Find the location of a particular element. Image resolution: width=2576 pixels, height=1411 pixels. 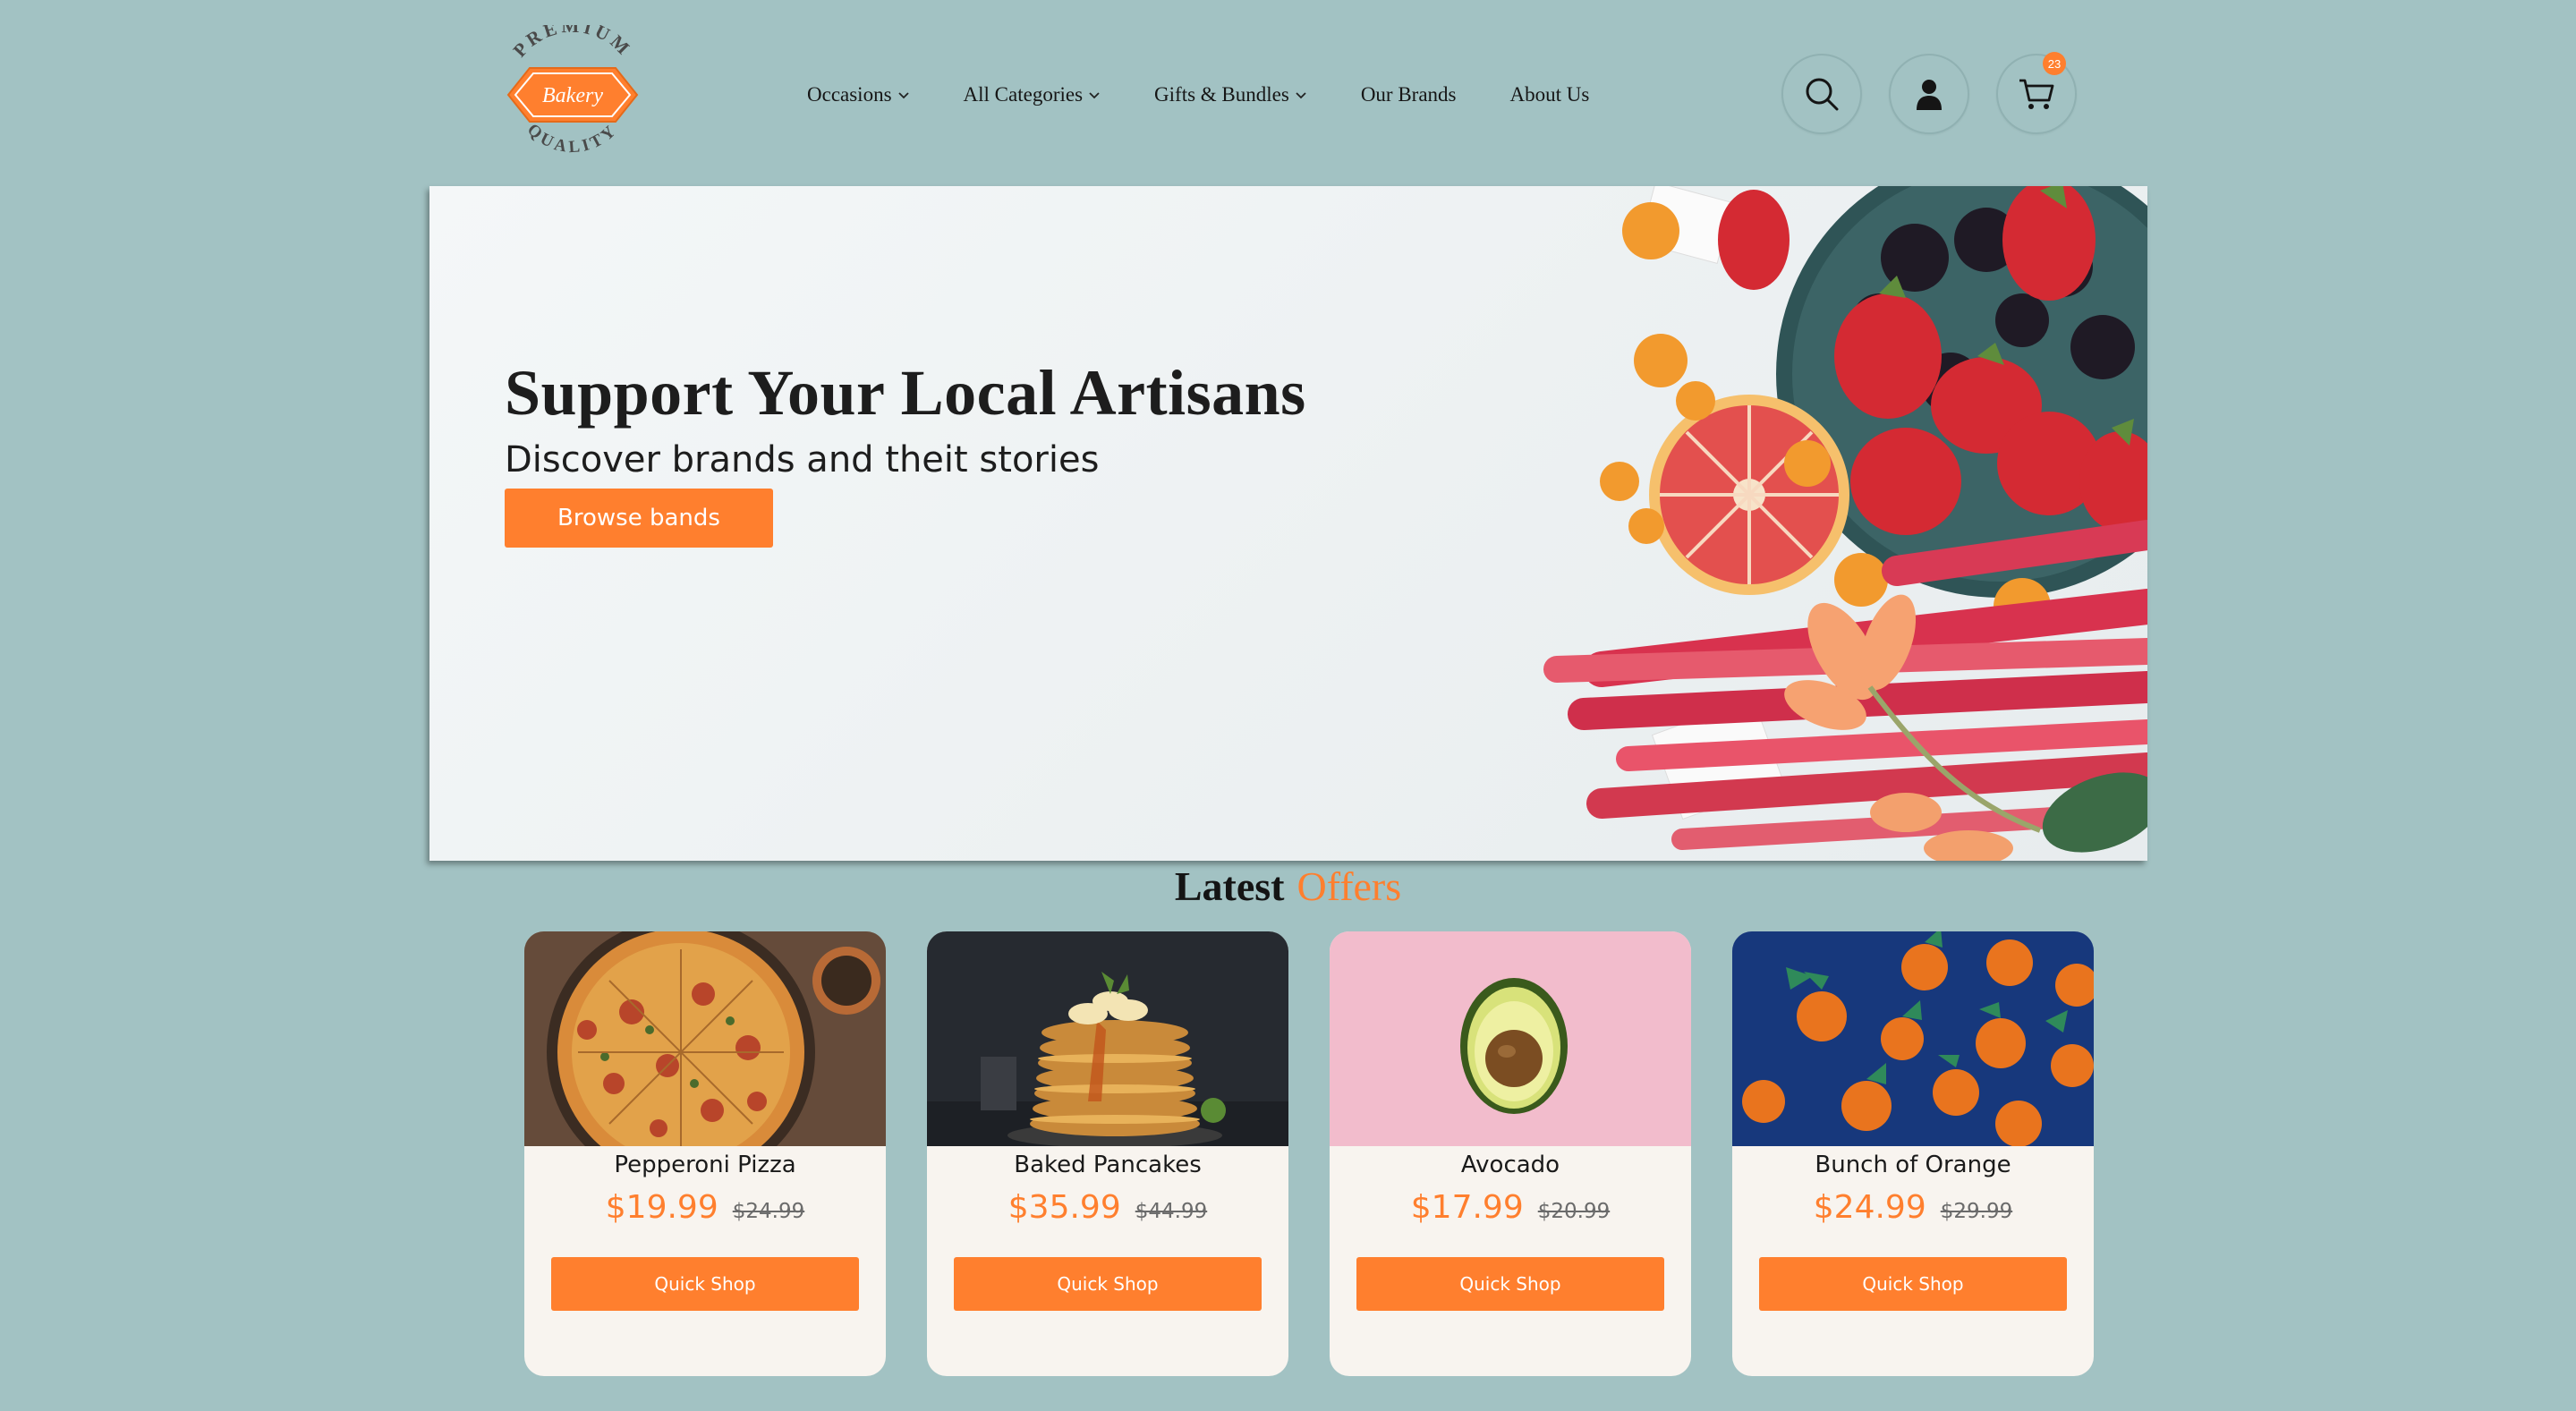

product-name: Bunch of Orange is located at coordinates (1913, 1165).